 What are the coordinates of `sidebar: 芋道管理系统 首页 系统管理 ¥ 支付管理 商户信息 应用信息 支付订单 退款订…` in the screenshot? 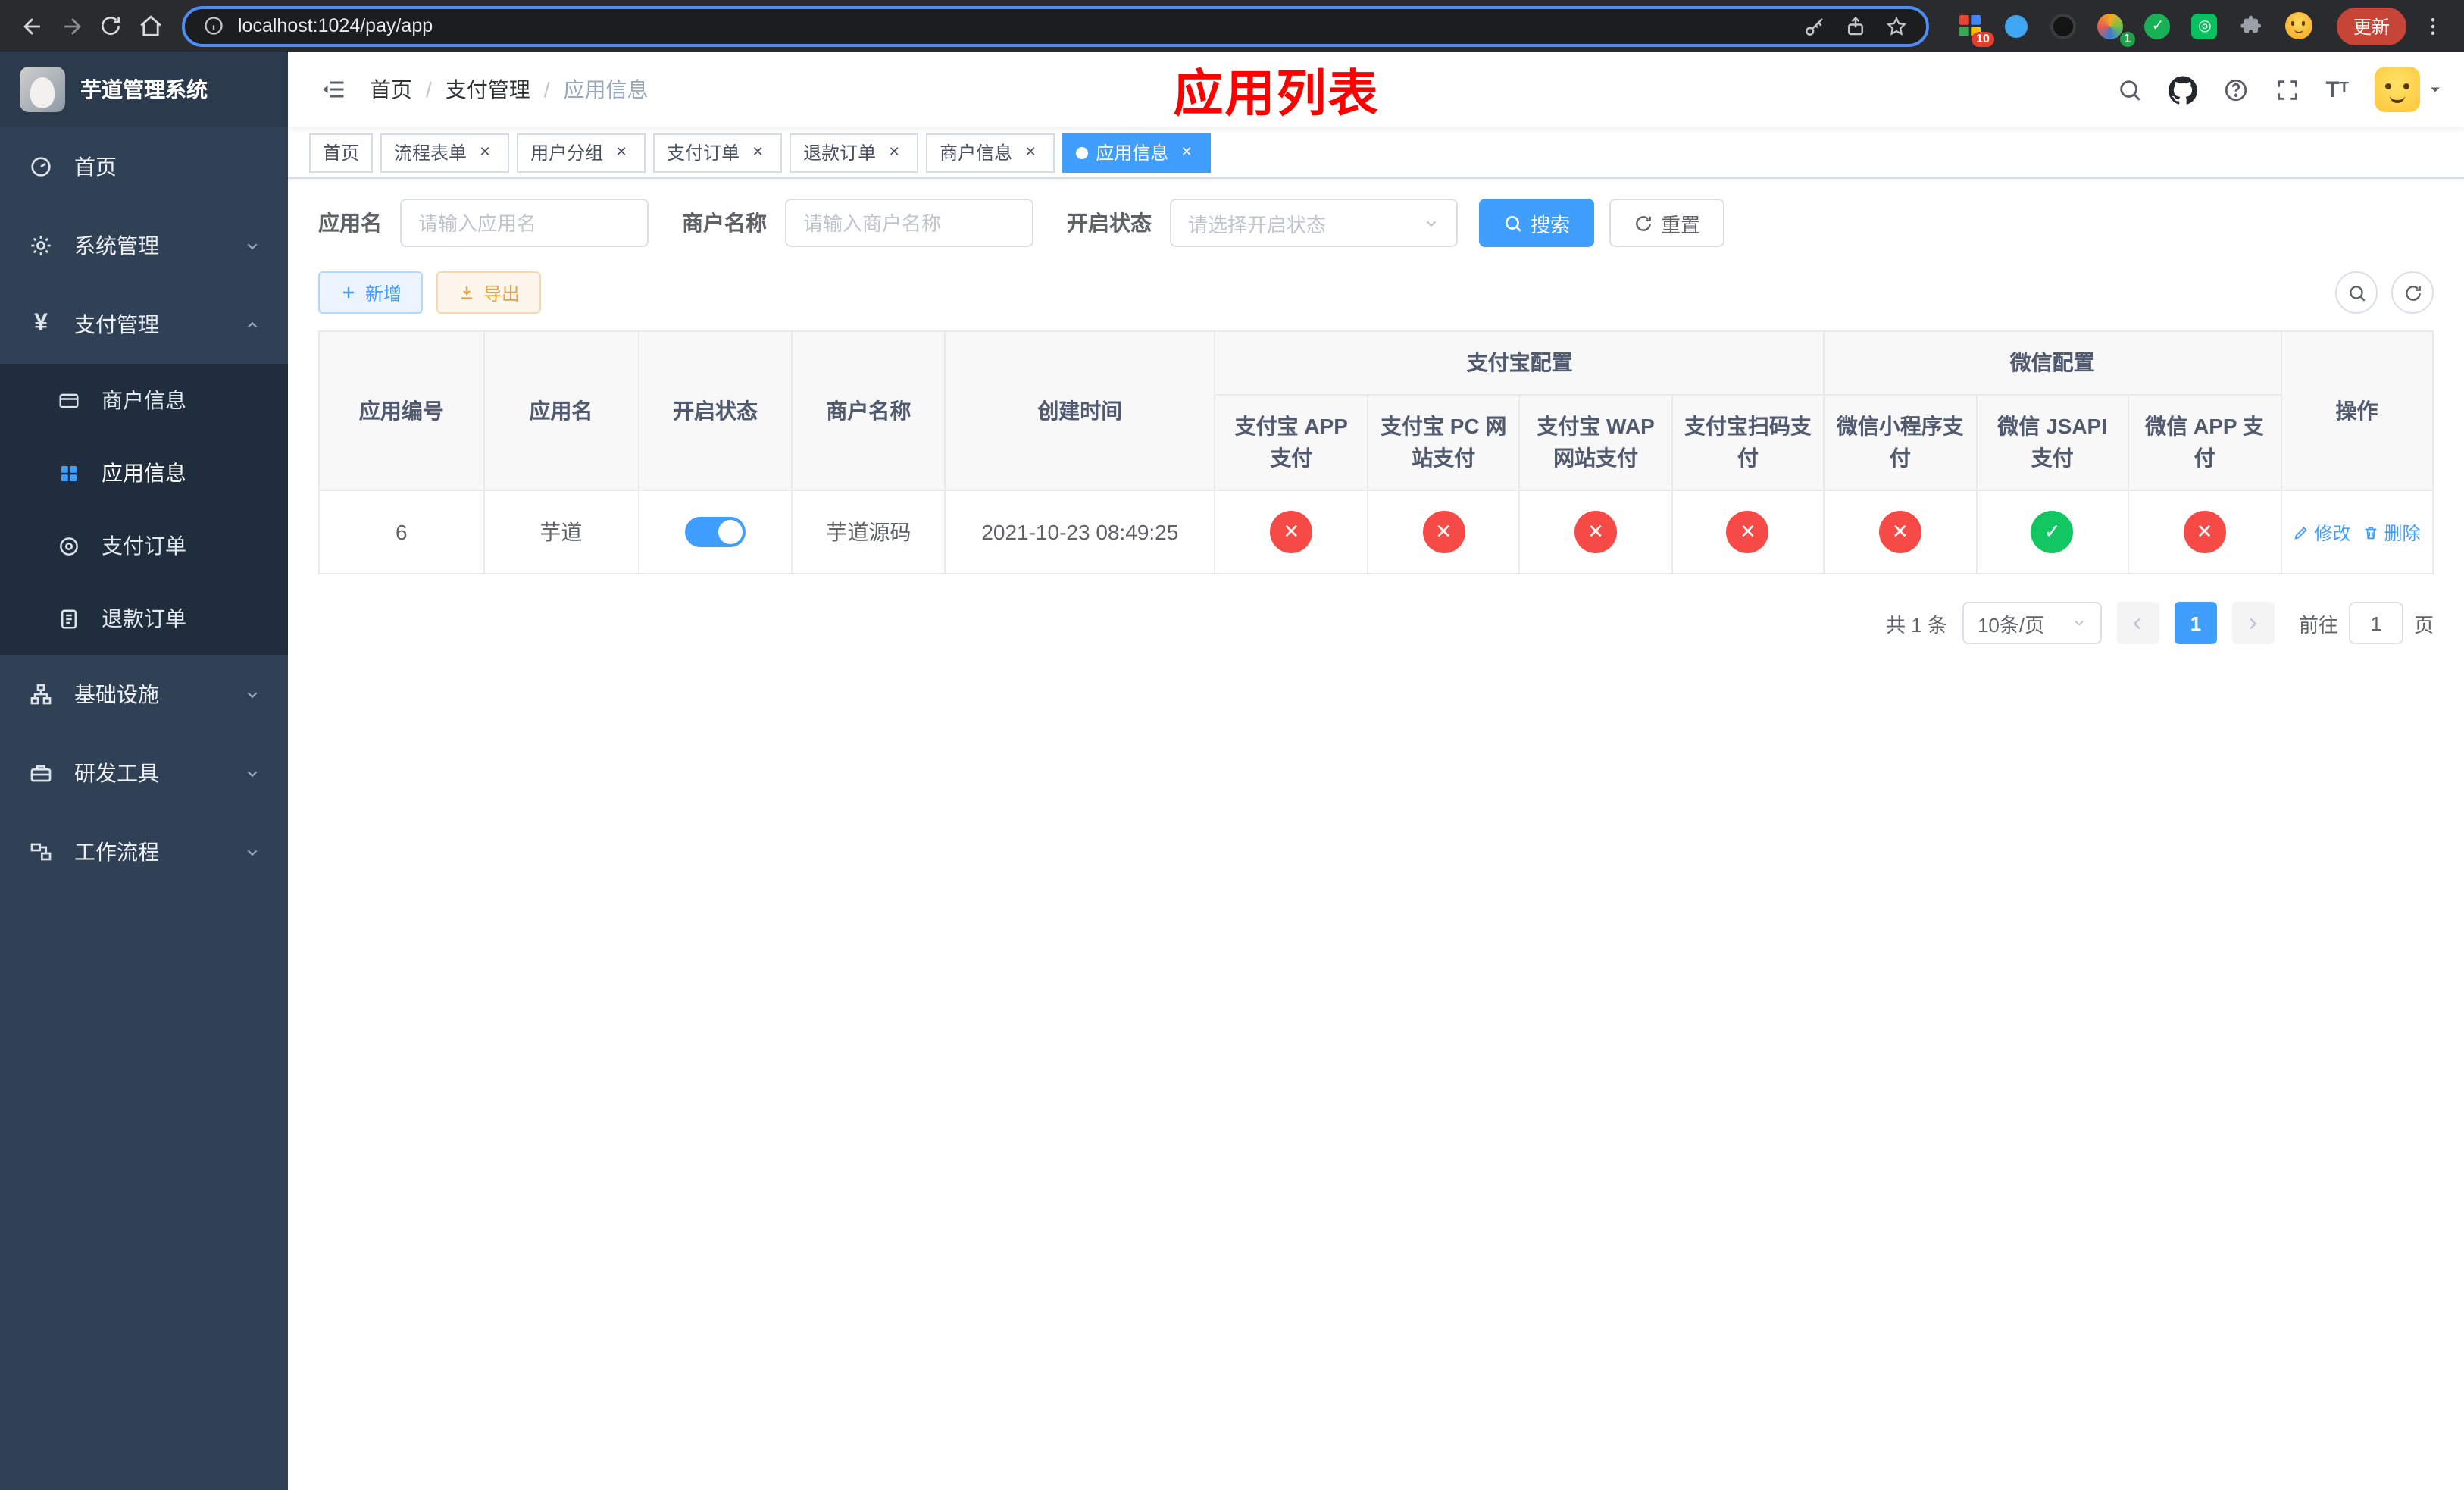 It's located at (144, 771).